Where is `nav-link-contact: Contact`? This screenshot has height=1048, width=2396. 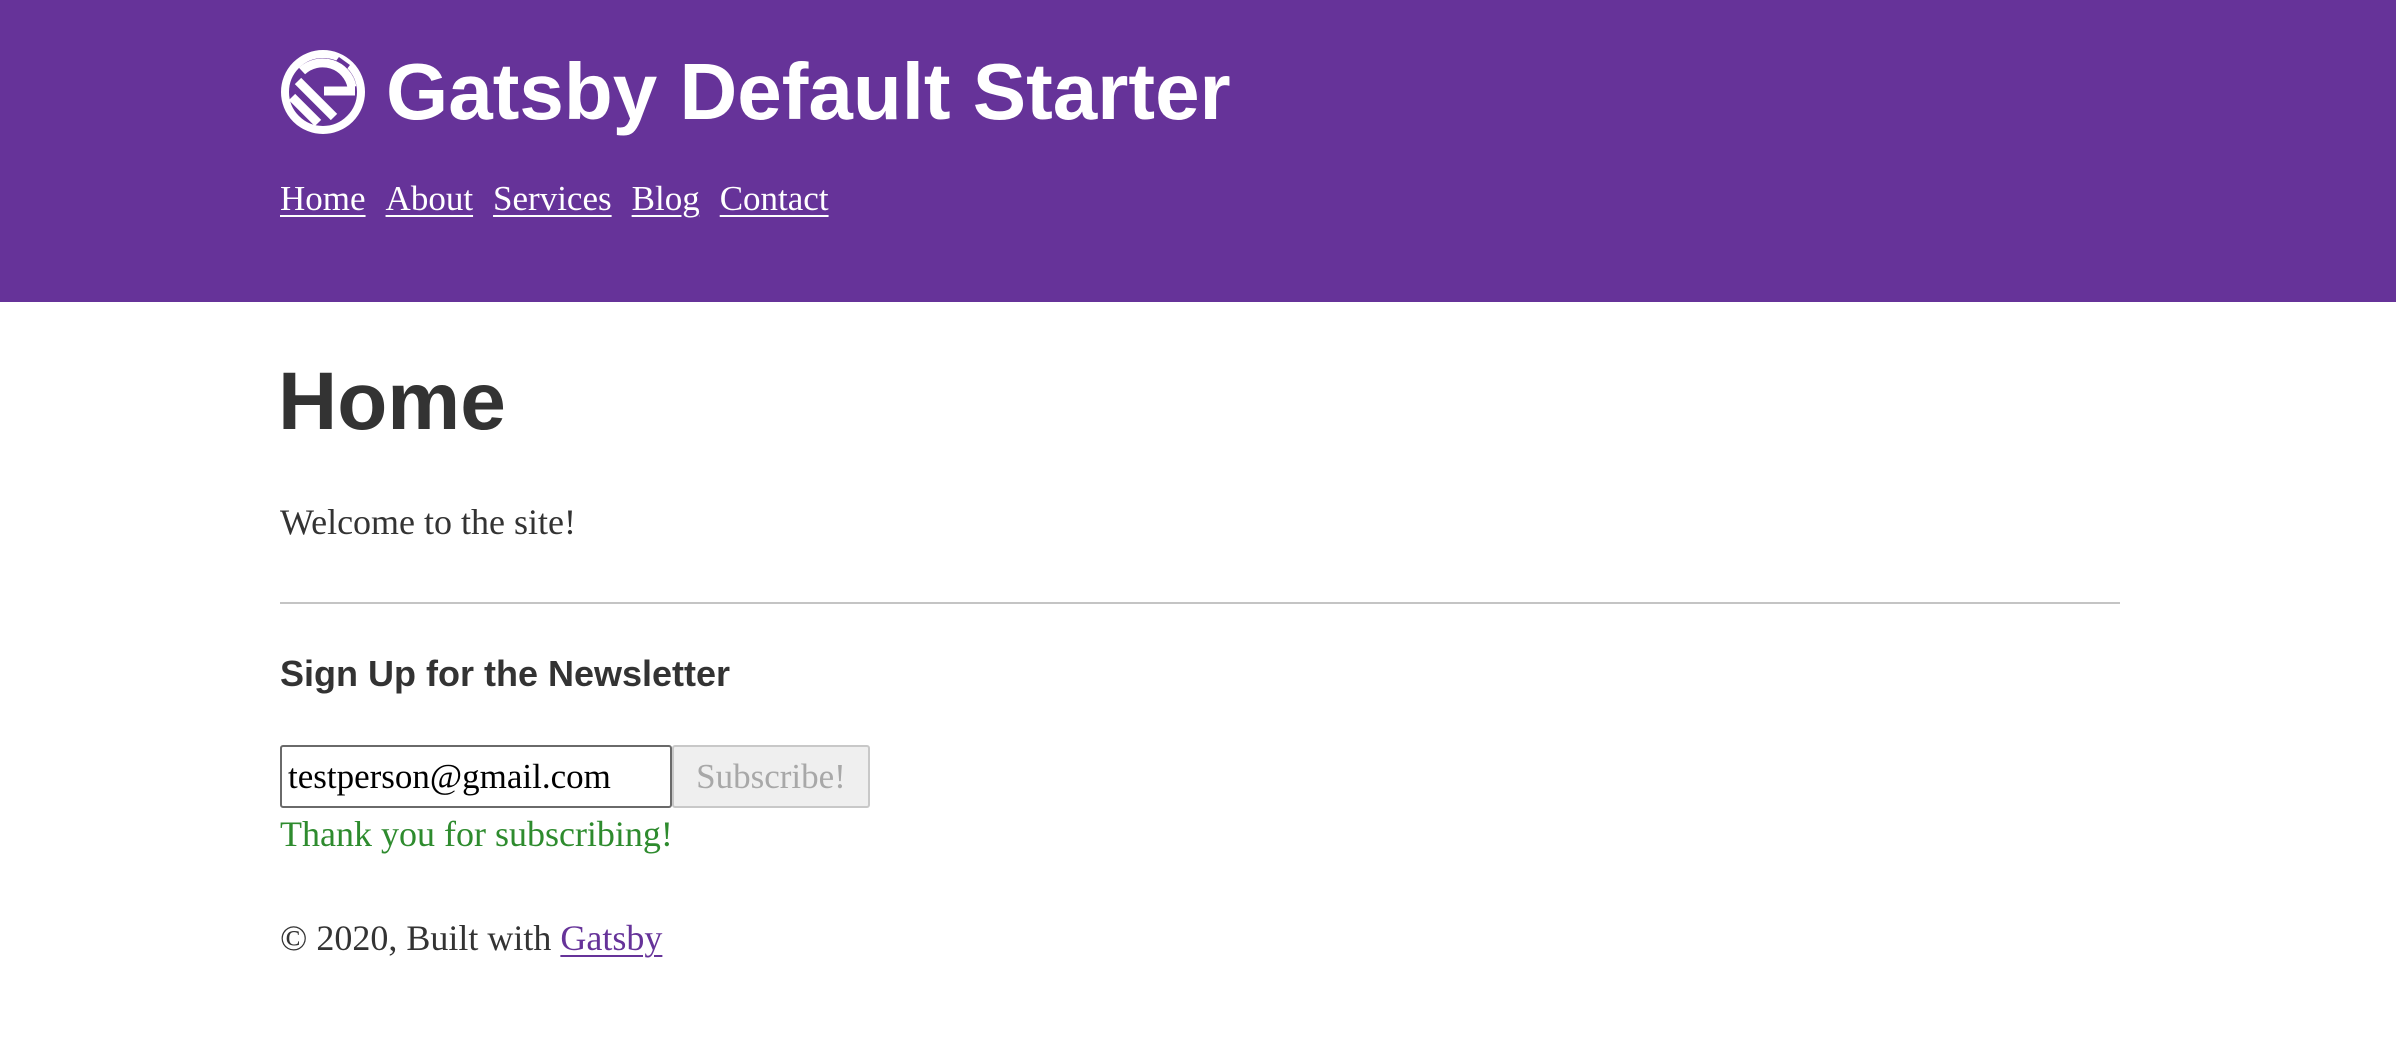 nav-link-contact: Contact is located at coordinates (774, 199).